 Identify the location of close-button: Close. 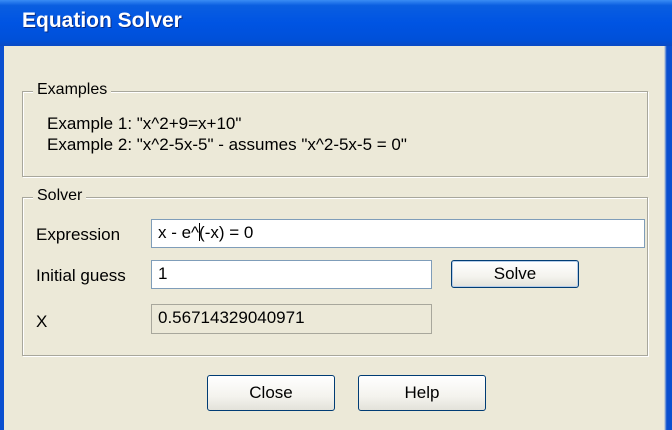
(271, 393).